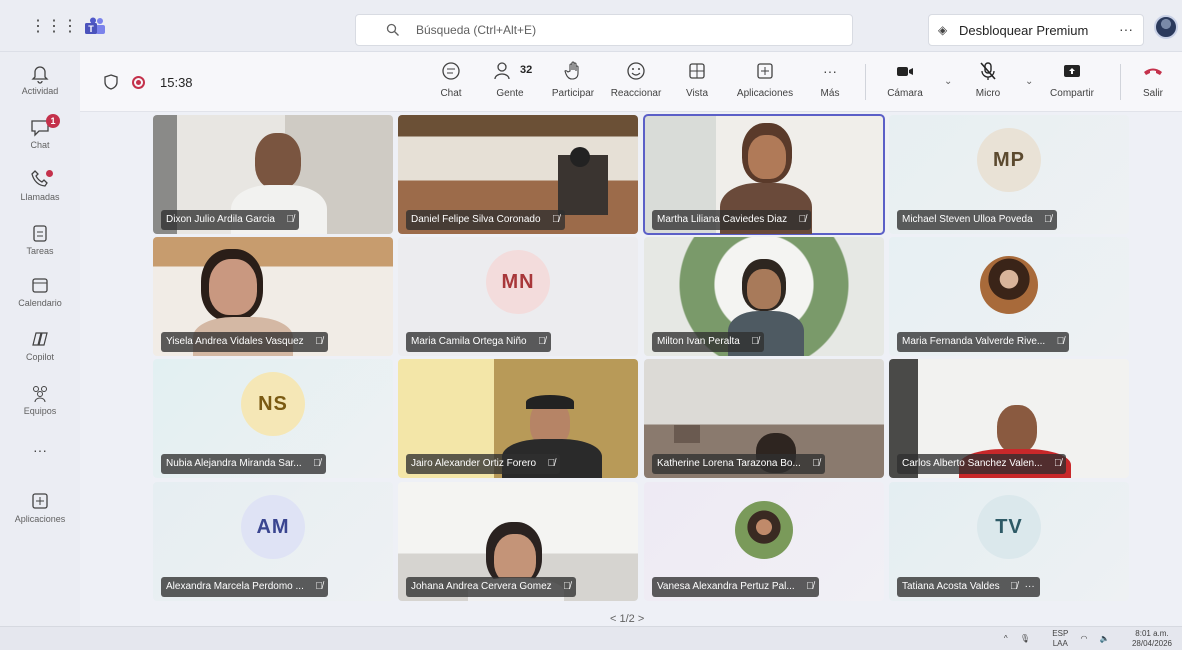 The height and width of the screenshot is (650, 1182). What do you see at coordinates (451, 83) in the screenshot?
I see `chat-button: Chat` at bounding box center [451, 83].